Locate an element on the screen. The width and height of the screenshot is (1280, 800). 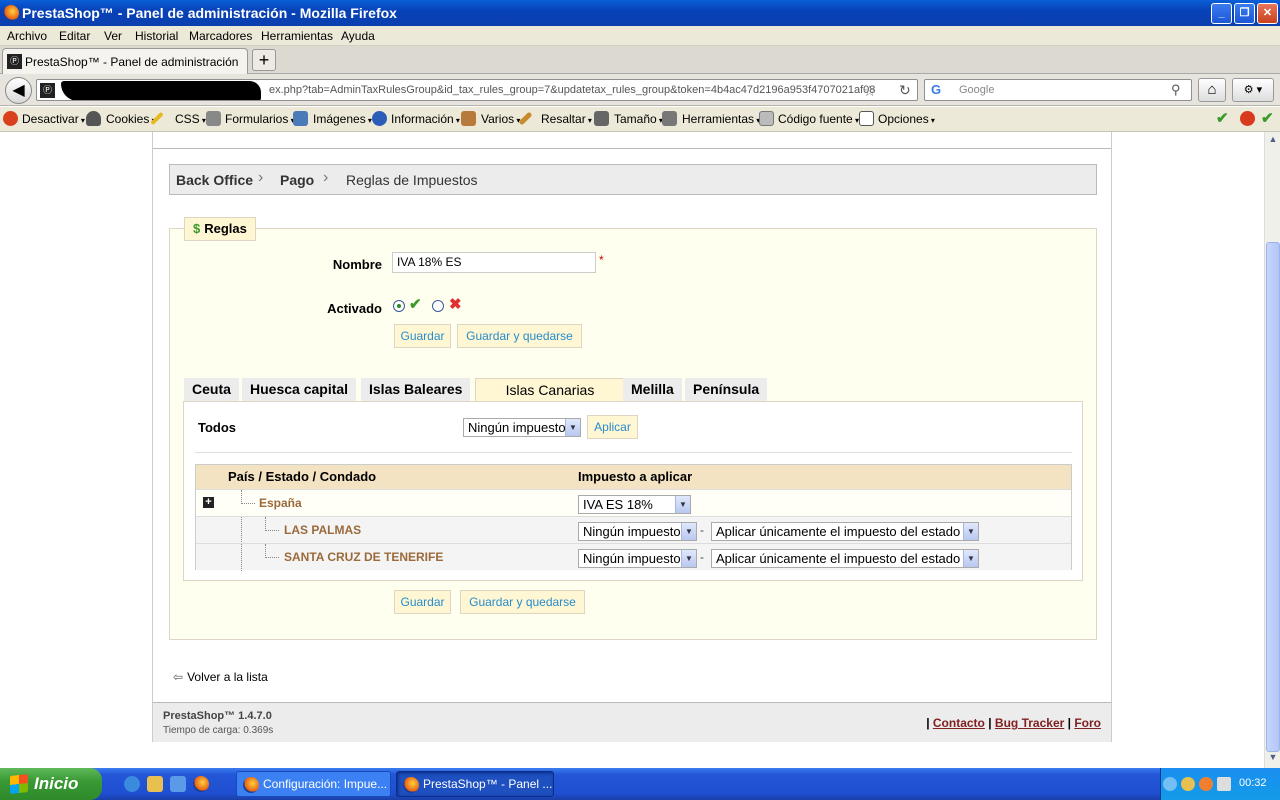
menu-ayuda: Ayuda is located at coordinates (358, 36).